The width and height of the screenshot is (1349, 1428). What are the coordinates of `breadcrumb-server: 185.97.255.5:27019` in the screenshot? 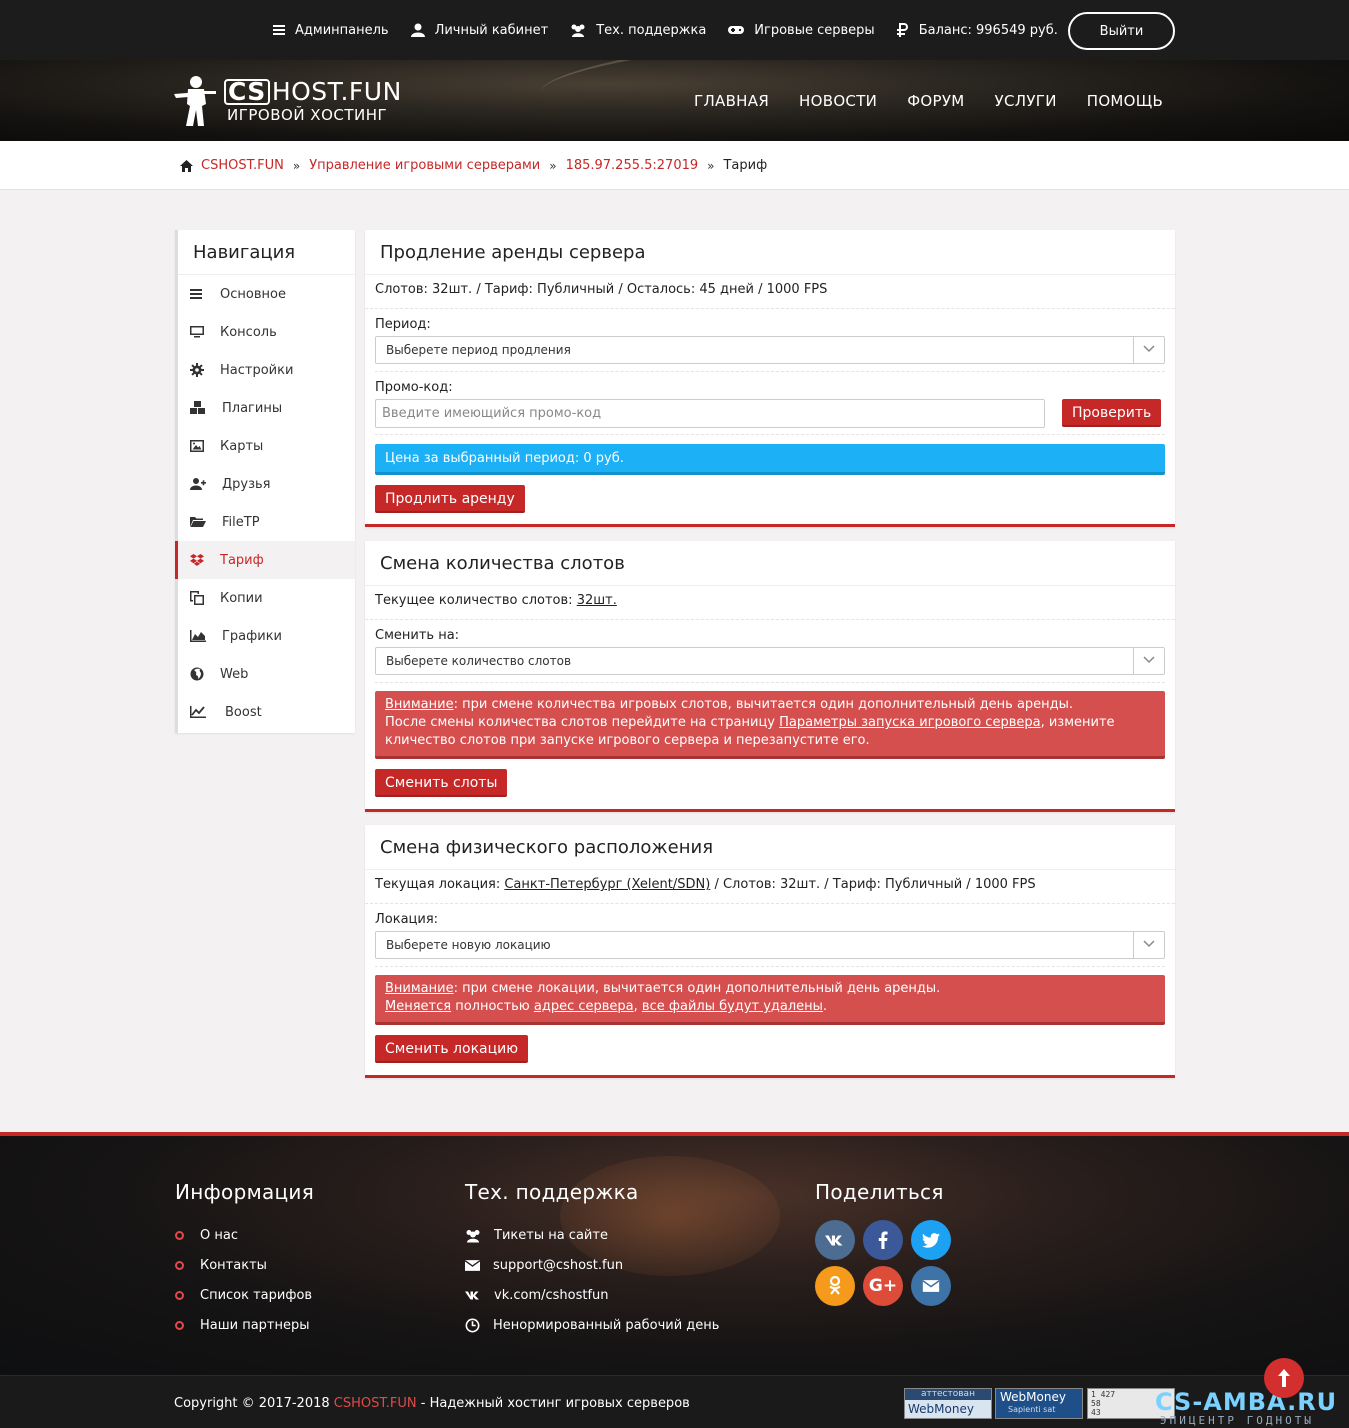 It's located at (632, 165).